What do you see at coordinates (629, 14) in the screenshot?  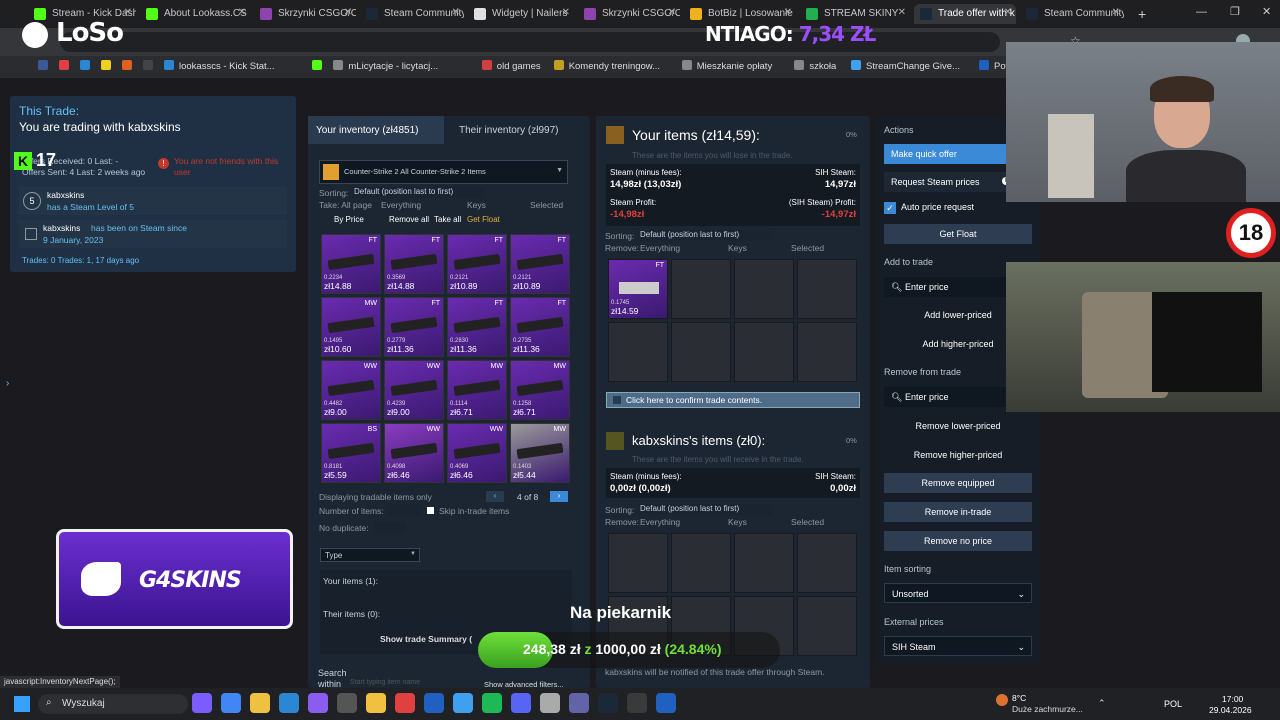 I see `browser-tab: Skrzynki CSGO/CS✕` at bounding box center [629, 14].